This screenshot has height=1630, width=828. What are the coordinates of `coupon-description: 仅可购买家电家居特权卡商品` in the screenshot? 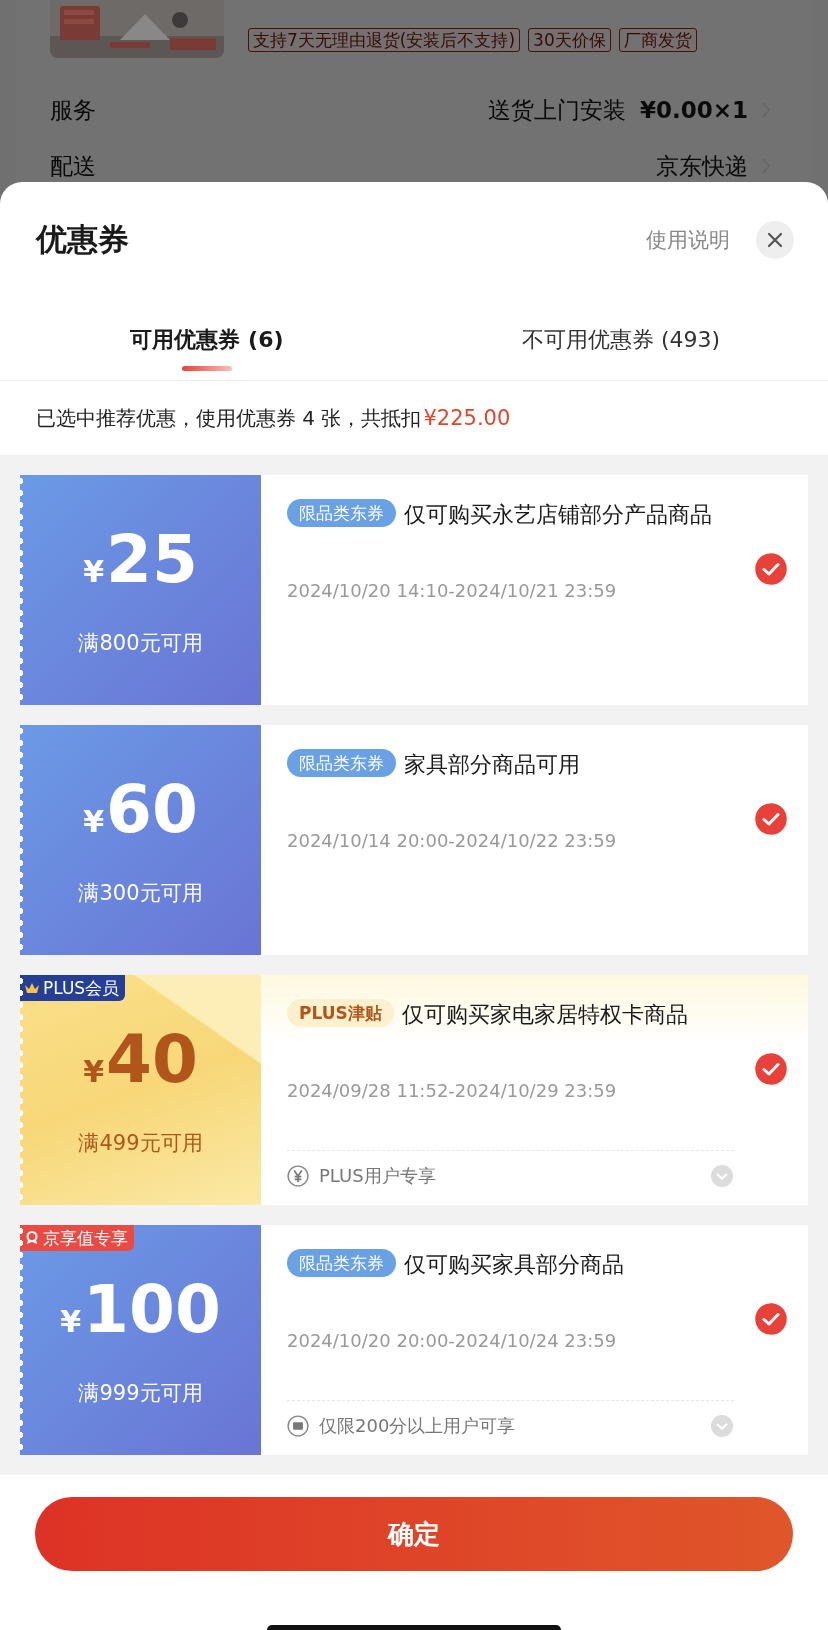 It's located at (544, 1014).